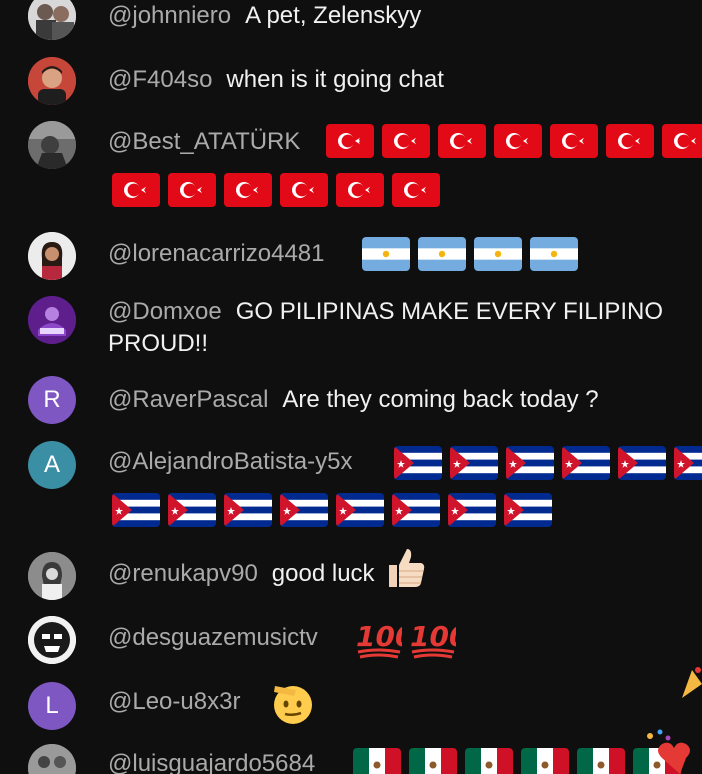 This screenshot has width=702, height=774. Describe the element at coordinates (407, 567) in the screenshot. I see `thumbs-up-icon` at that location.